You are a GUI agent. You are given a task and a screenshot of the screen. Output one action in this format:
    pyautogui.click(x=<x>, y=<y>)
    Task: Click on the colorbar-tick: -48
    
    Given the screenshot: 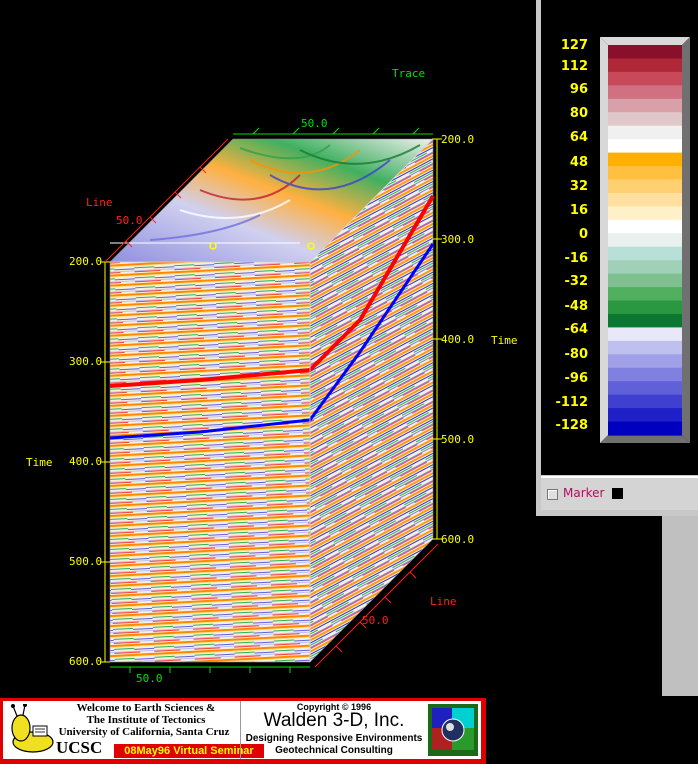 What is the action you would take?
    pyautogui.click(x=576, y=306)
    